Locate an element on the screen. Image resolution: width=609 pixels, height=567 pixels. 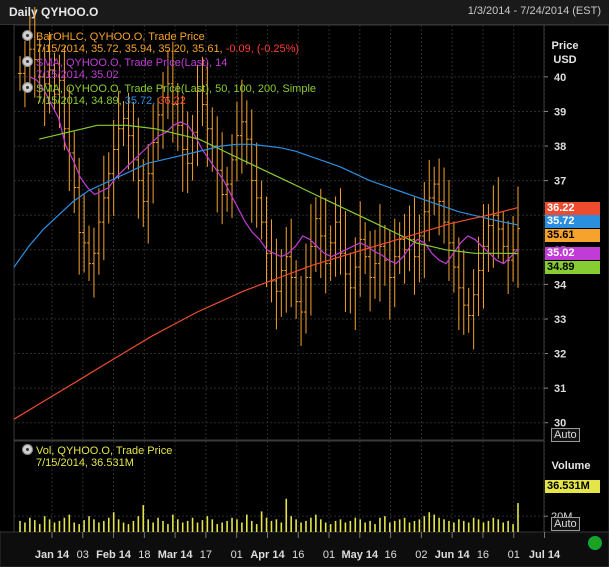
price-axis-title-line1: Price is located at coordinates (565, 46).